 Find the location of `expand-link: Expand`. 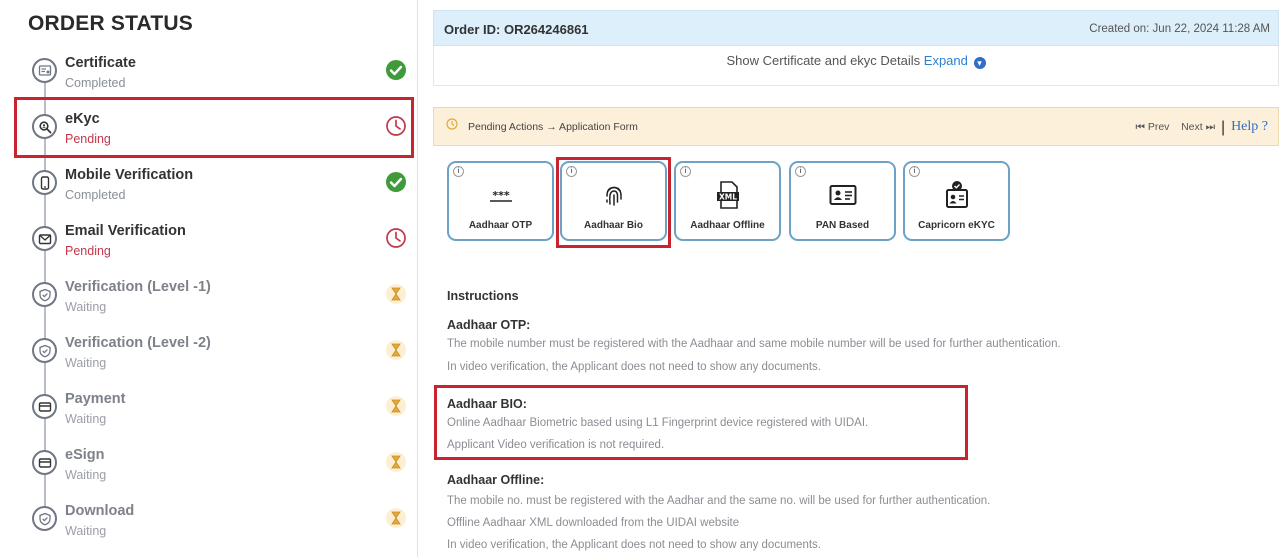

expand-link: Expand is located at coordinates (946, 60).